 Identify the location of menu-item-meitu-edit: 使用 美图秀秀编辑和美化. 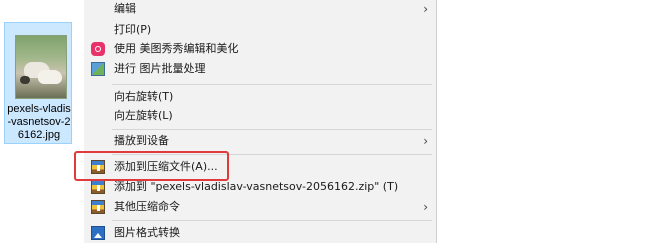
(260, 49).